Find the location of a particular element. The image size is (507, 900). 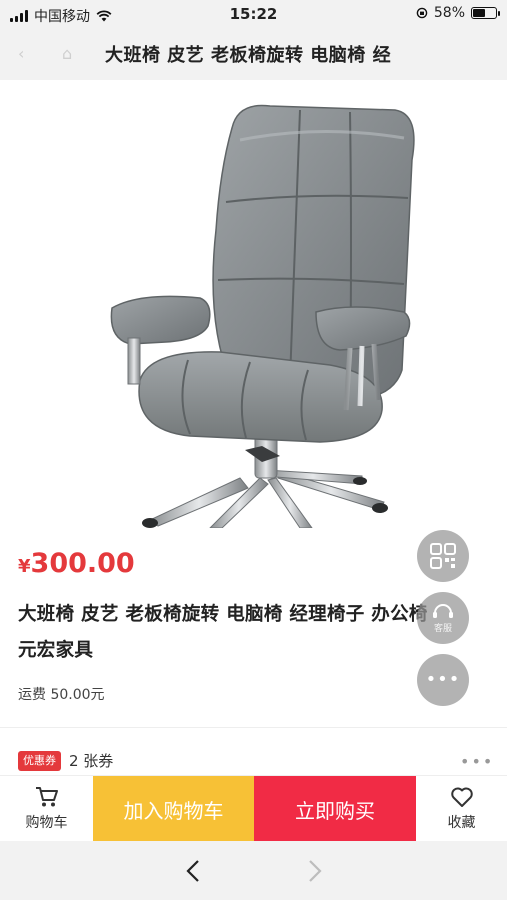

favorite-label: 收藏 is located at coordinates (461, 823).